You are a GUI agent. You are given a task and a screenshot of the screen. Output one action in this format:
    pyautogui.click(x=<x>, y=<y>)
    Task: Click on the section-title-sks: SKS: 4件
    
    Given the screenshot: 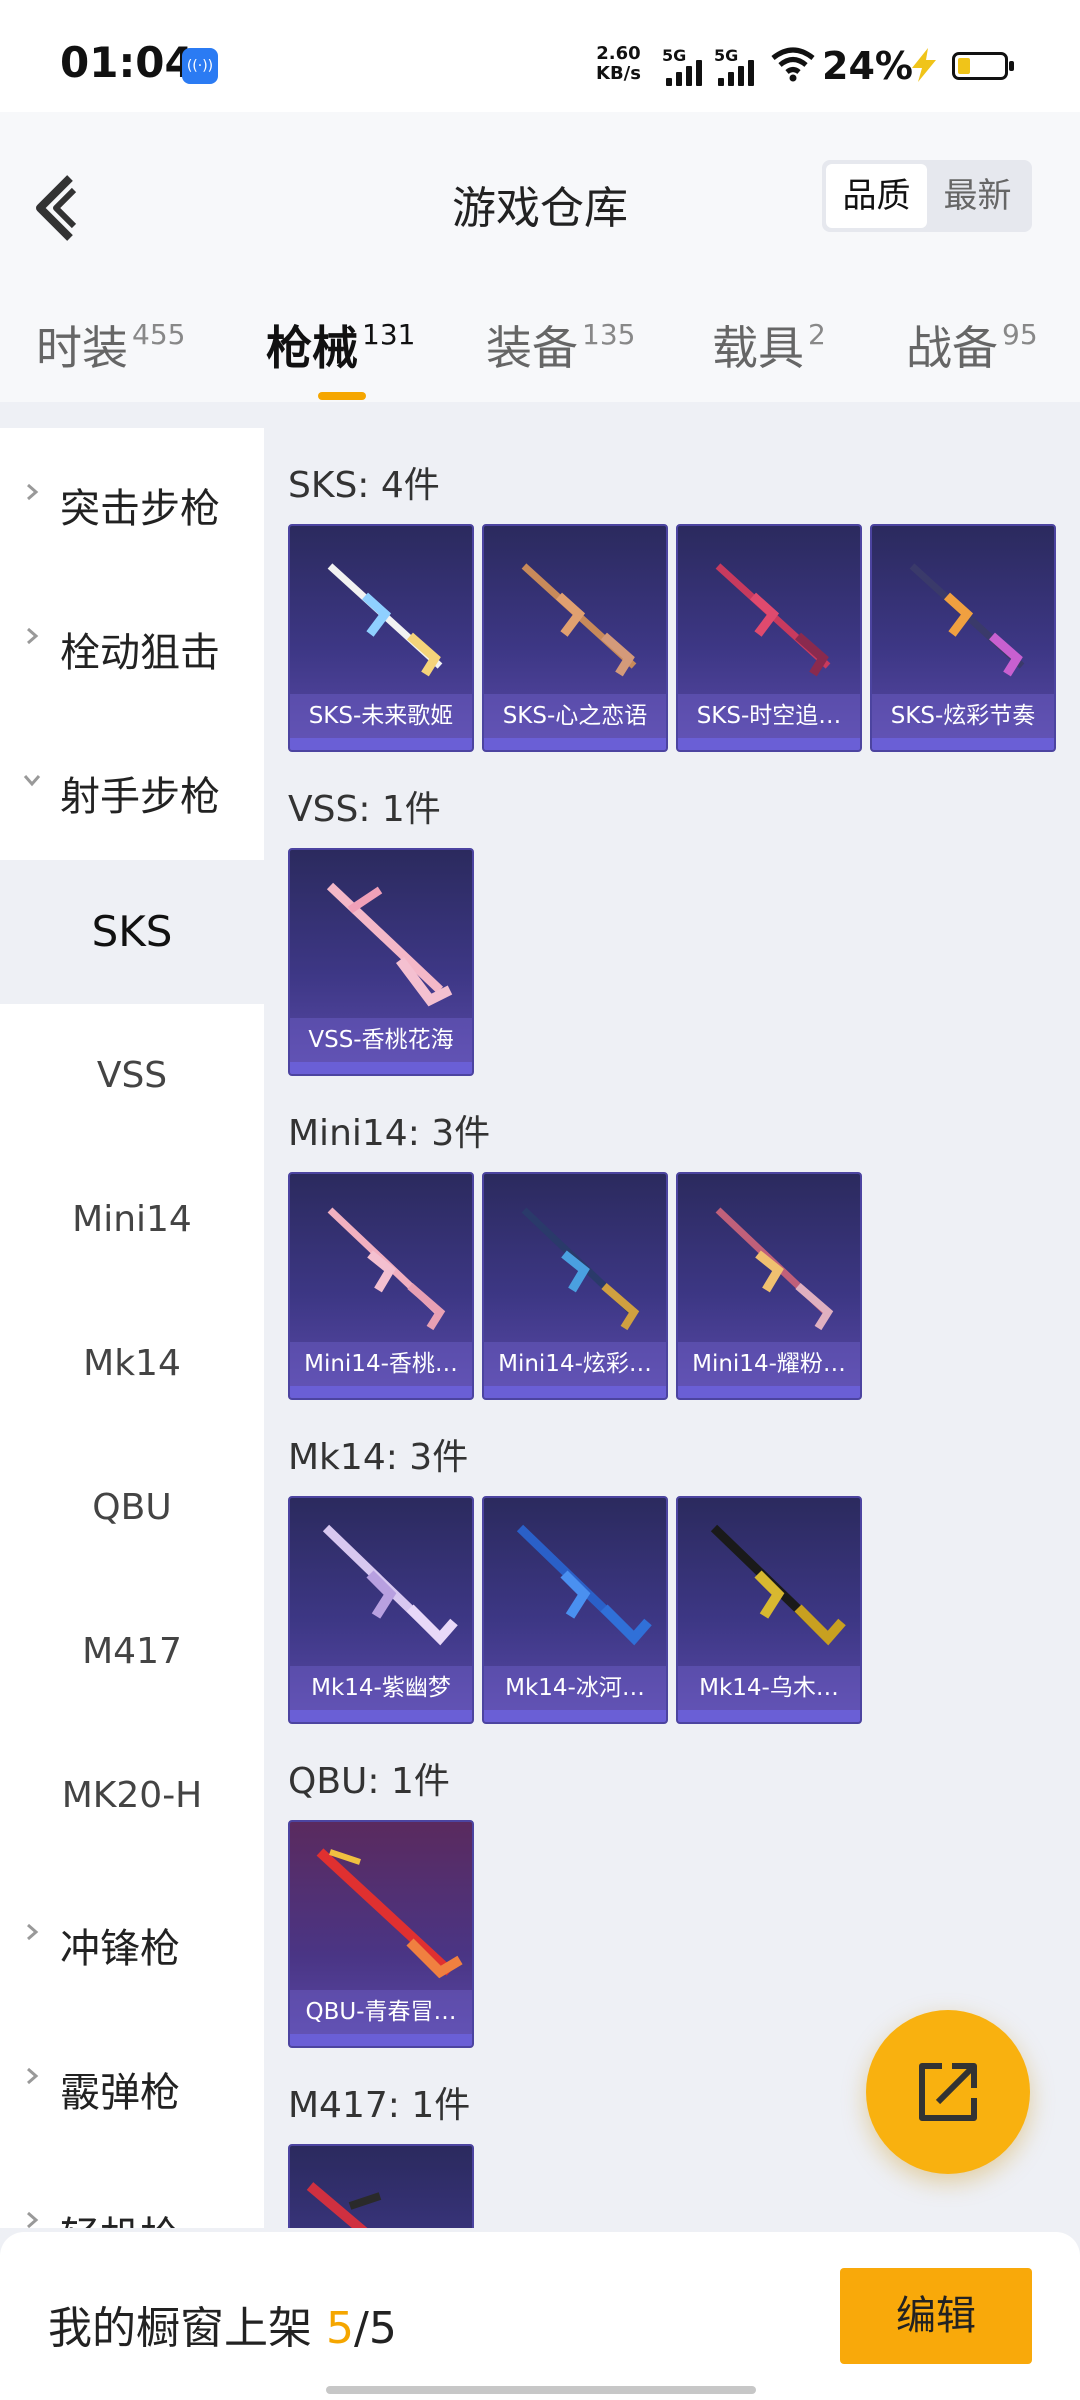 What is the action you would take?
    pyautogui.click(x=364, y=485)
    